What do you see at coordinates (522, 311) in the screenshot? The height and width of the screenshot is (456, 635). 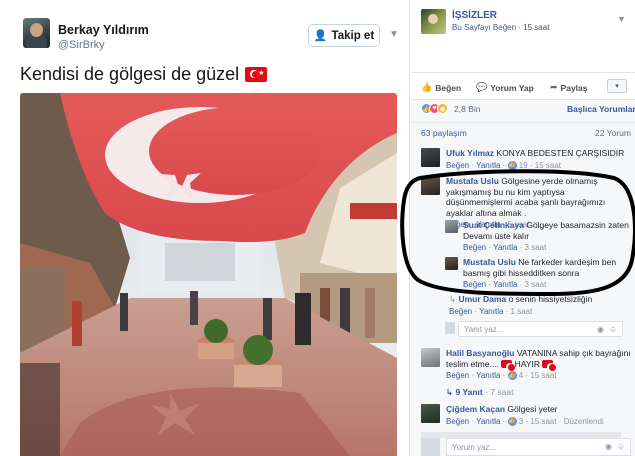 I see `reply-time: 1 saat` at bounding box center [522, 311].